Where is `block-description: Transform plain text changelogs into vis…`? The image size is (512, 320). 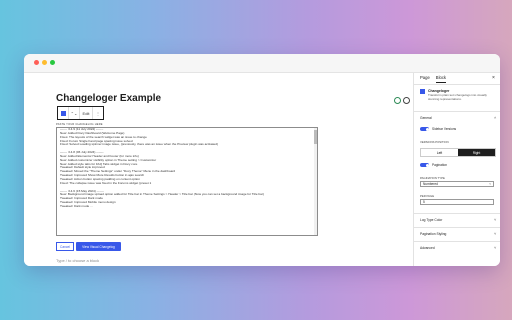 block-description: Transform plain text changelogs into vis… is located at coordinates (457, 97).